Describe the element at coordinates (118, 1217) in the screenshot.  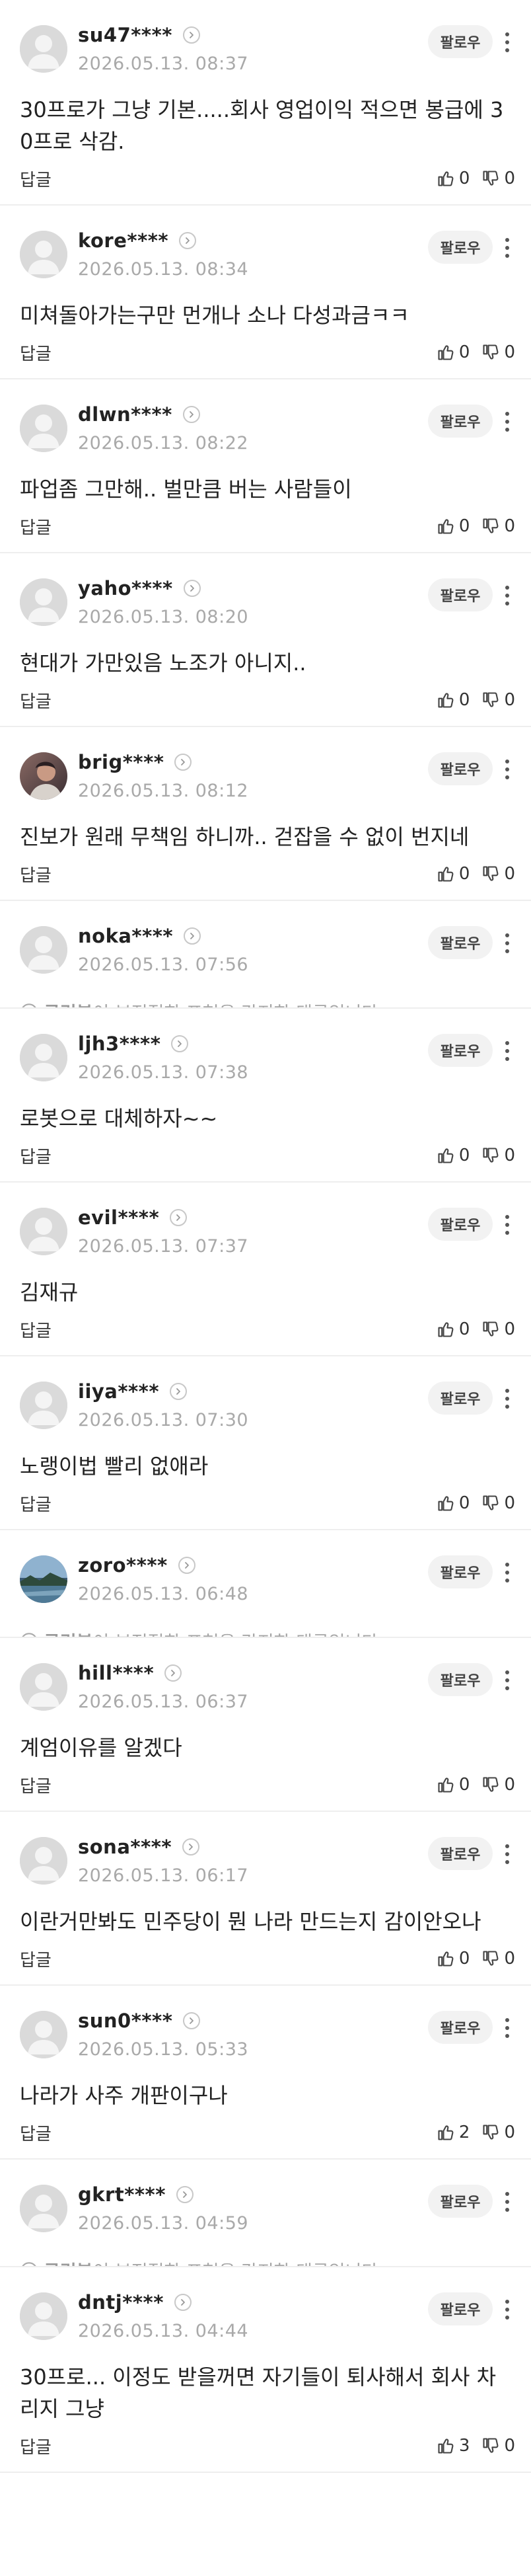
I see `nickname: evil****` at that location.